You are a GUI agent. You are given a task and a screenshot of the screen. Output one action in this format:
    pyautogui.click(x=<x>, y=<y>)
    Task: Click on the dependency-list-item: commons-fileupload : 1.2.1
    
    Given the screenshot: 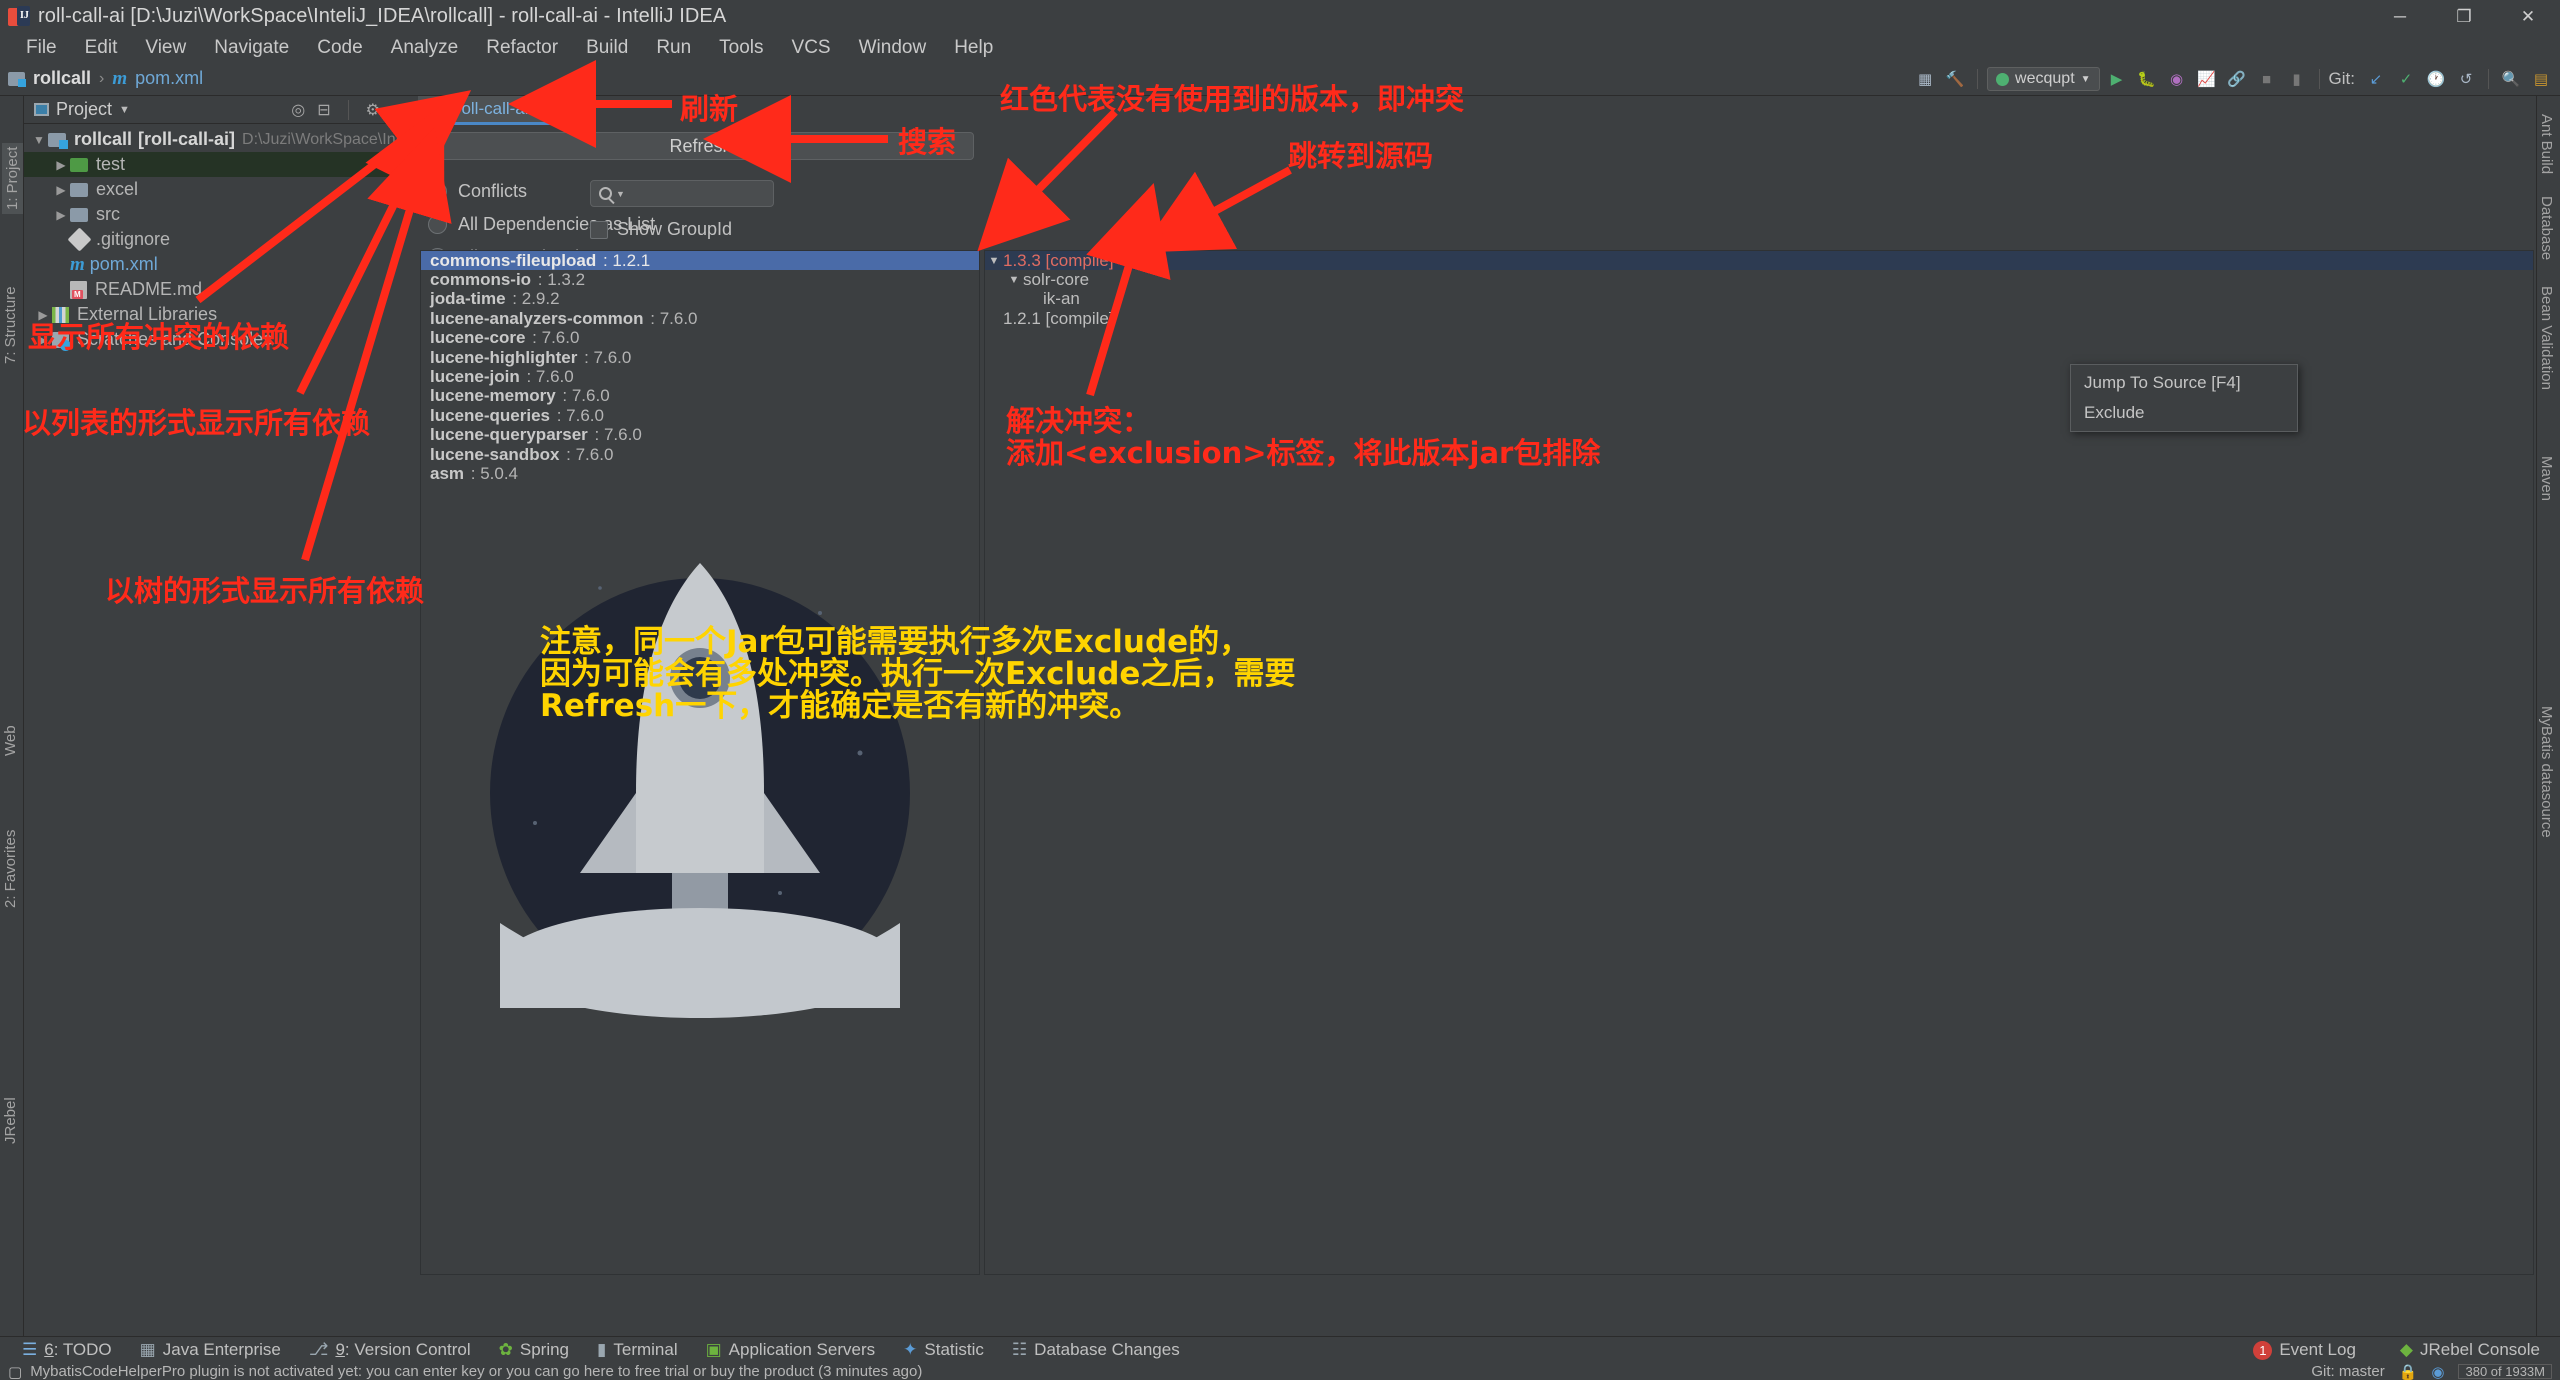 What is the action you would take?
    pyautogui.click(x=700, y=261)
    